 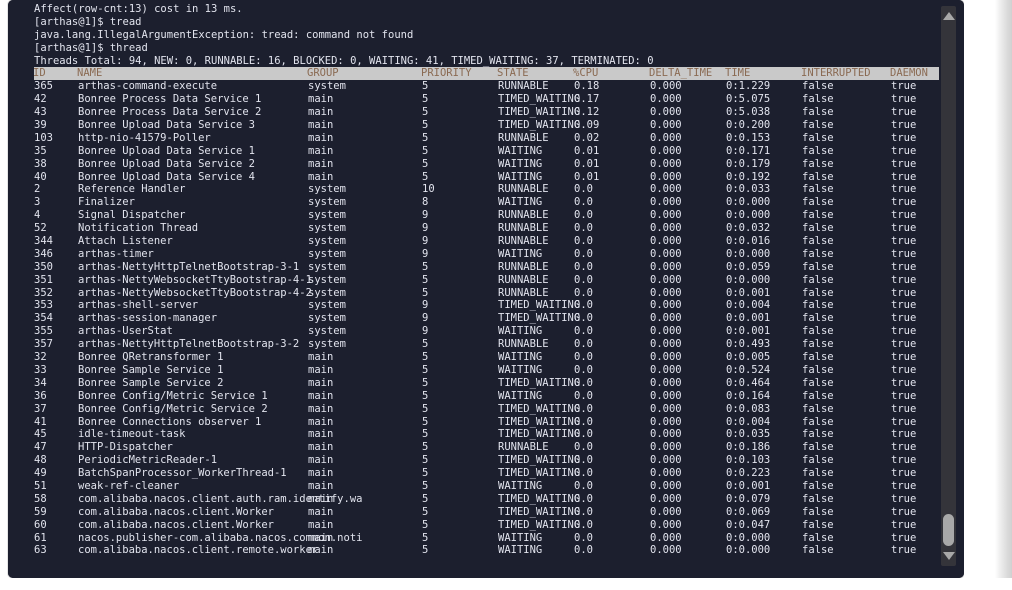 I want to click on scroll-down-arrow-icon, so click(x=948, y=556).